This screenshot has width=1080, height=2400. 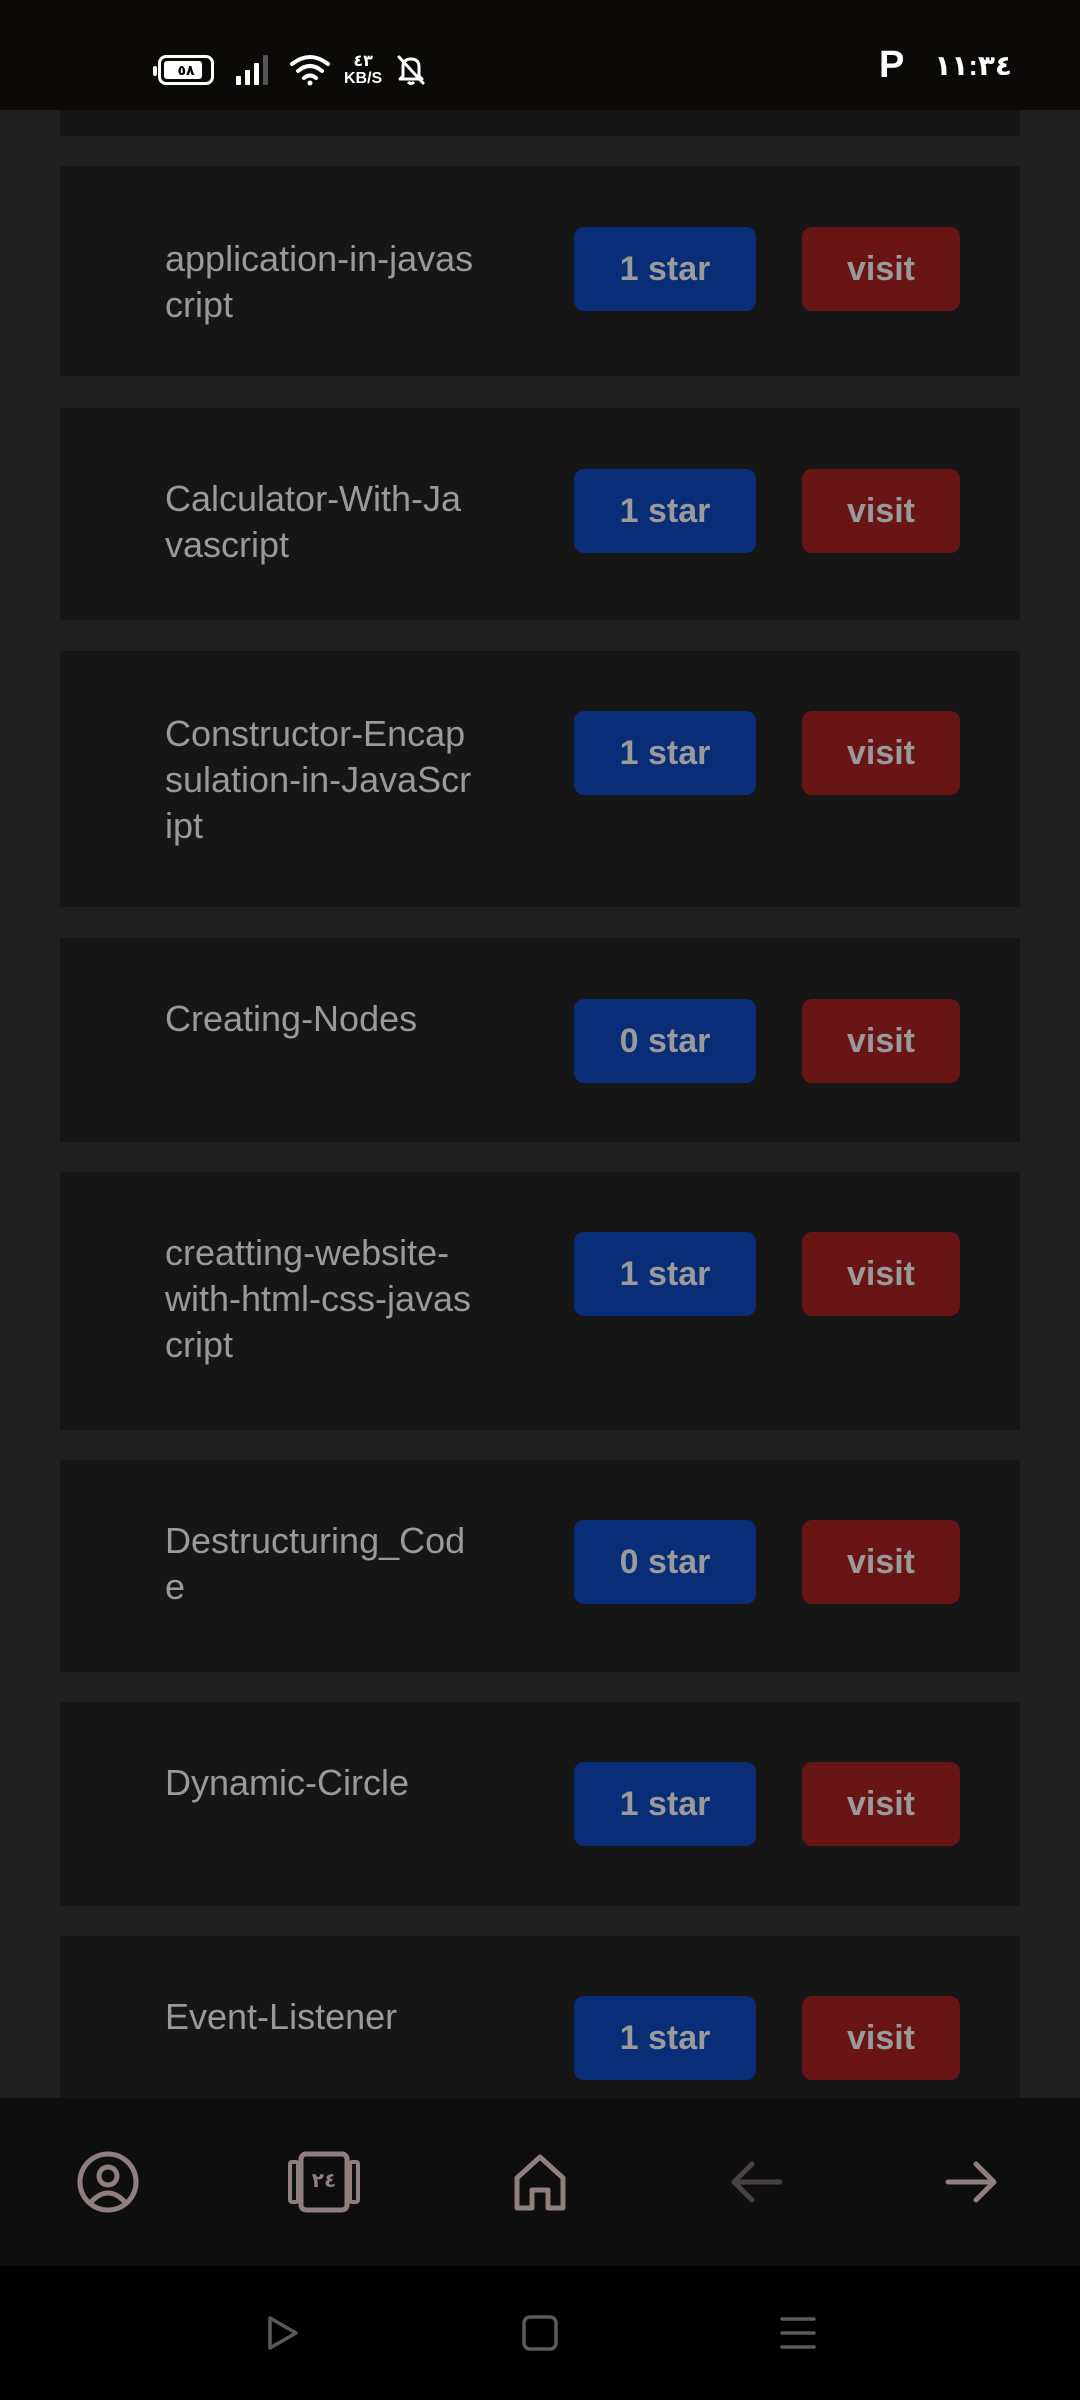 I want to click on network-speed-unit: KB/S, so click(x=363, y=78).